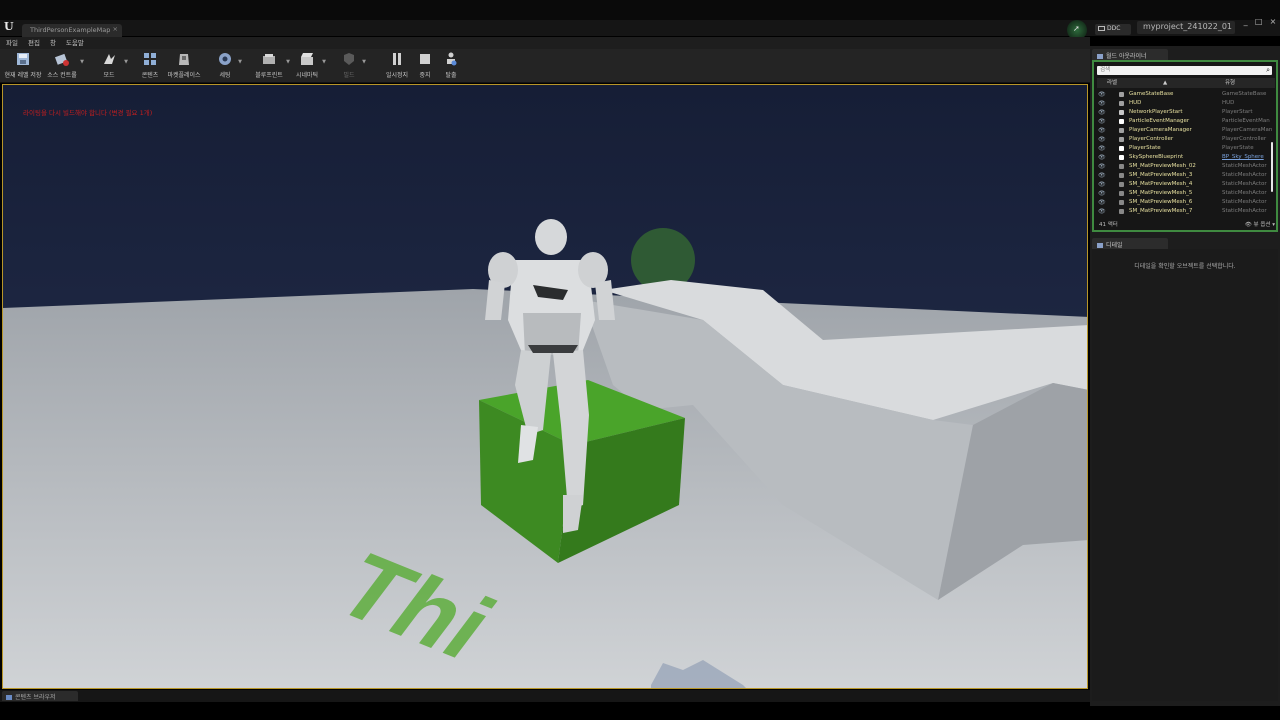 The height and width of the screenshot is (720, 1280). Describe the element at coordinates (1130, 54) in the screenshot. I see `world-outliner-tab: 월드 아웃라이너` at that location.